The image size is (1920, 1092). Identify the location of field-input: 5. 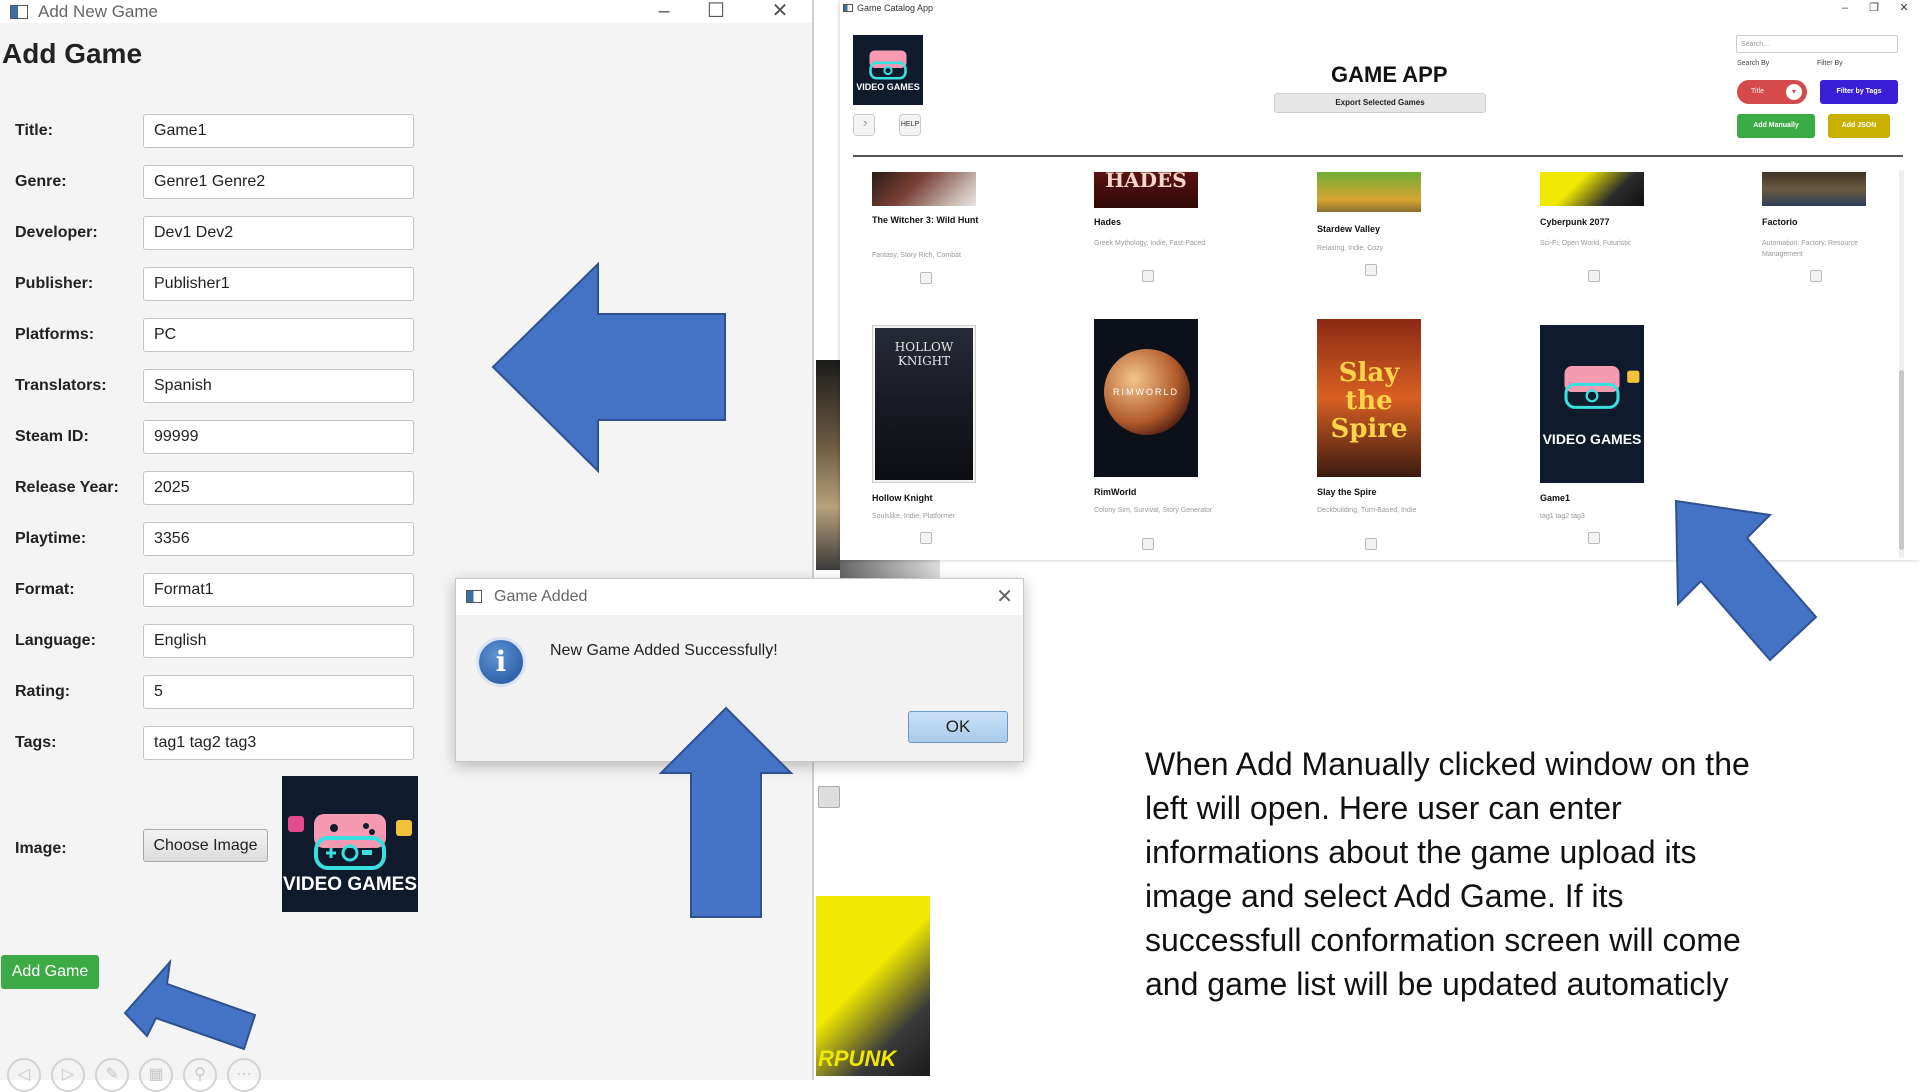
(278, 692).